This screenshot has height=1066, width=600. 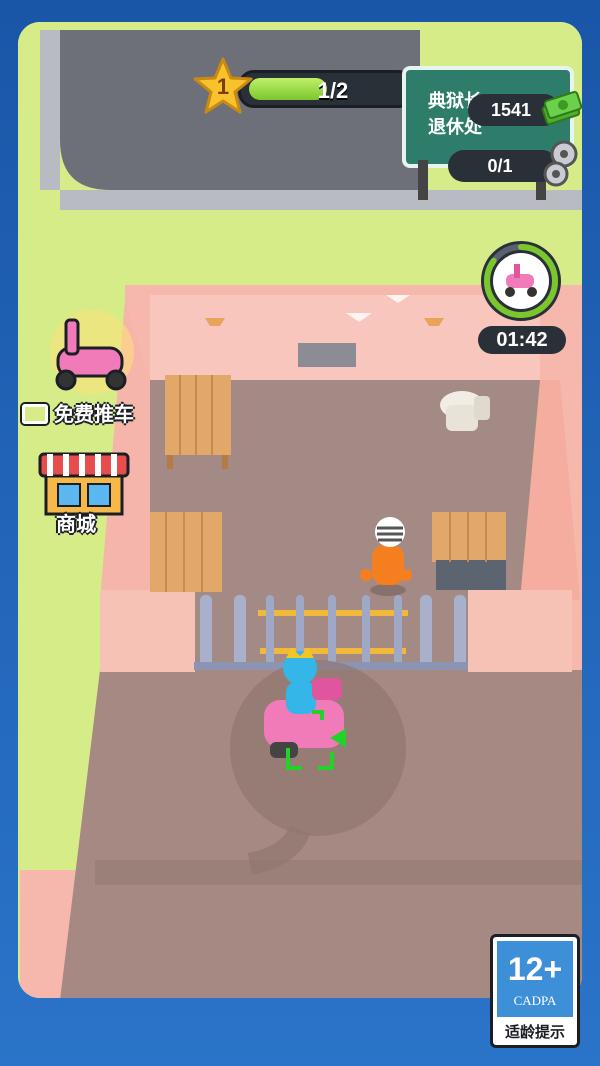 What do you see at coordinates (321, 200) in the screenshot?
I see `sidewalk` at bounding box center [321, 200].